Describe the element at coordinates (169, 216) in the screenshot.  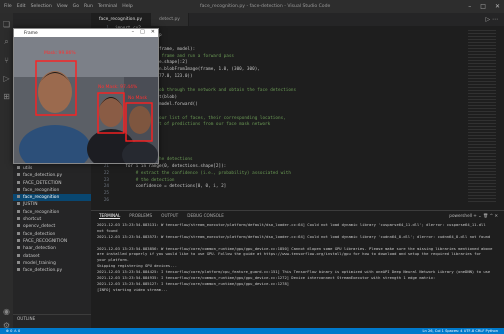
I see `panel-tab-output: OUTPUT` at that location.